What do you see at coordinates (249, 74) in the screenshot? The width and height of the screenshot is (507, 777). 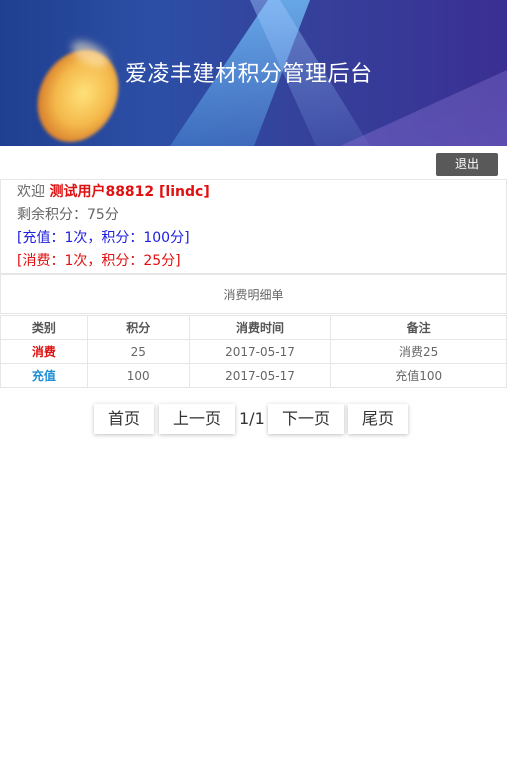 I see `page-title: 爱凌丰建材积分管理后台` at bounding box center [249, 74].